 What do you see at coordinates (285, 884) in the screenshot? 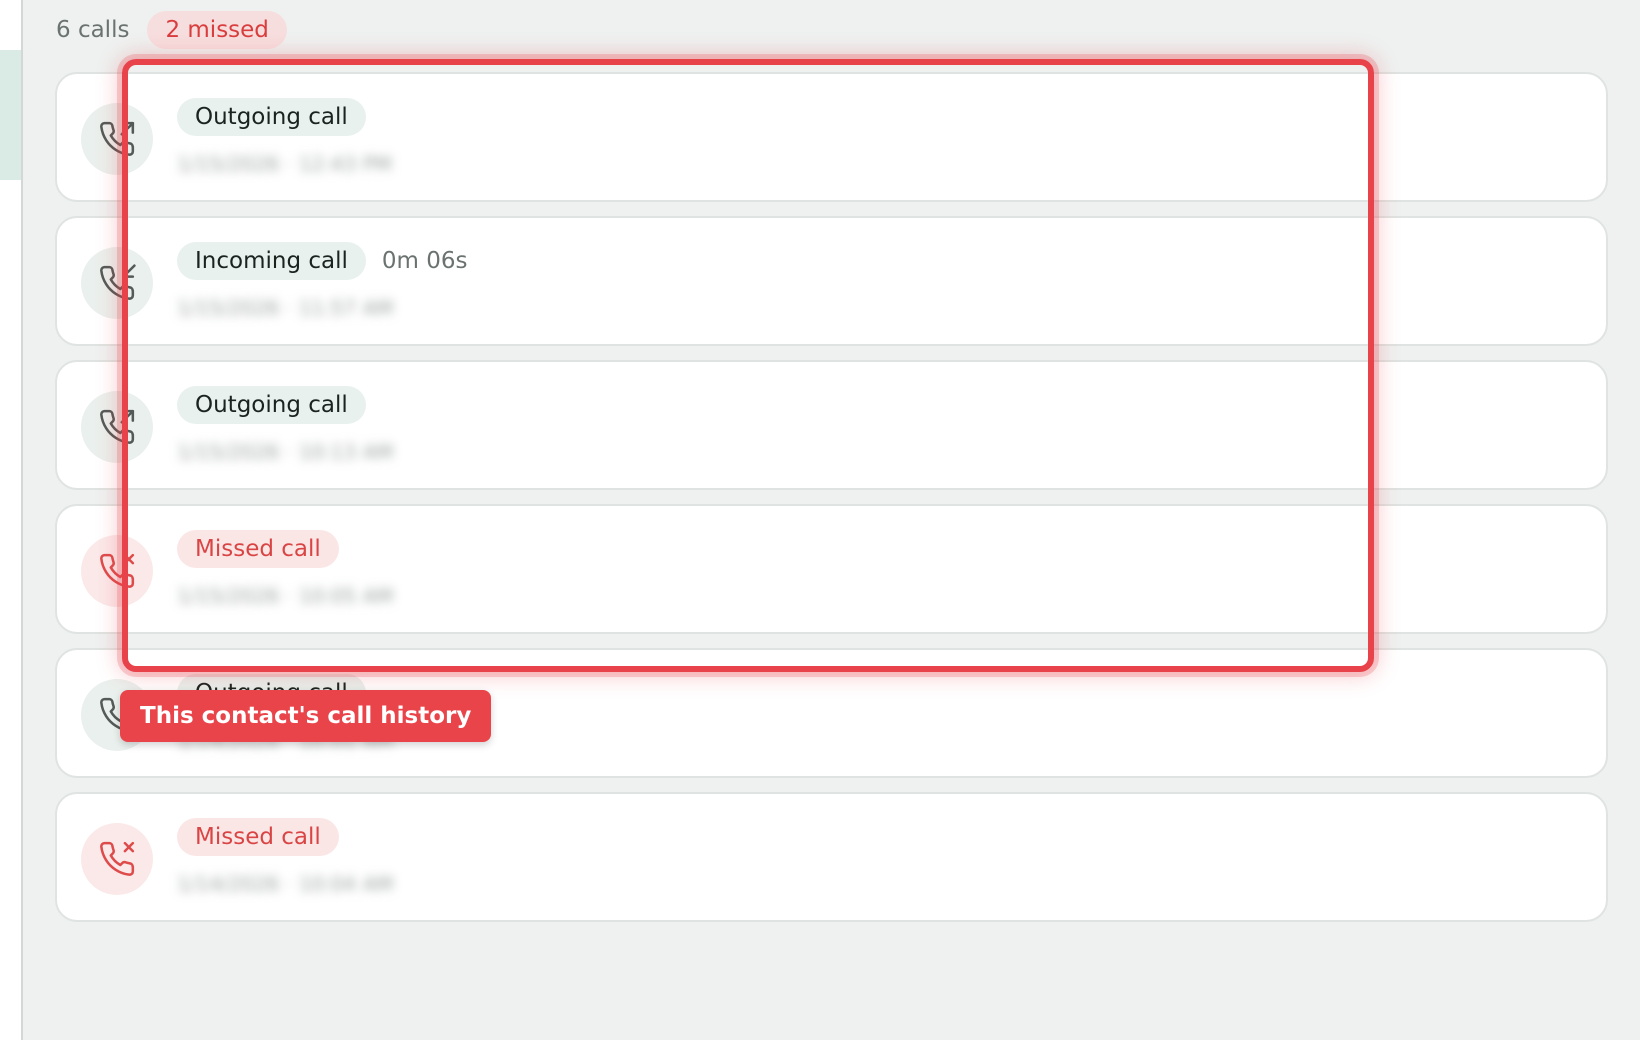
I see `call-timestamp: 1/14/2026 · 10:04 AM` at bounding box center [285, 884].